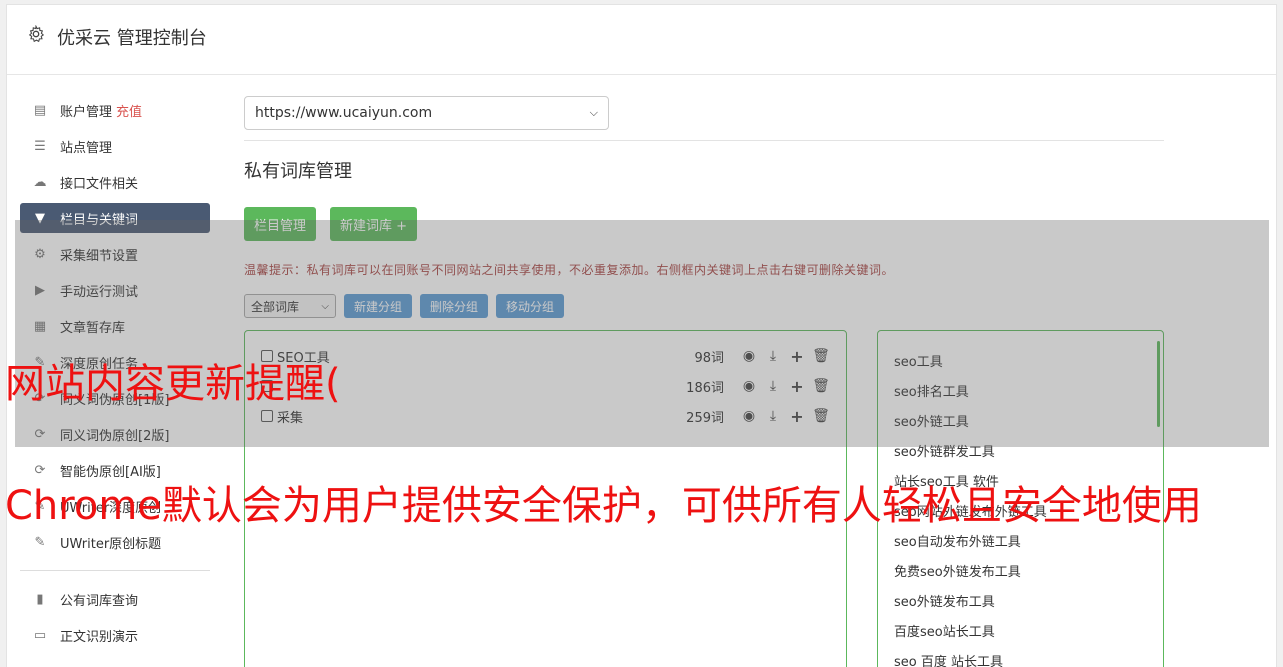 The height and width of the screenshot is (667, 1283). Describe the element at coordinates (1020, 630) in the screenshot. I see `keyword-item: 百度seo站长工具` at that location.